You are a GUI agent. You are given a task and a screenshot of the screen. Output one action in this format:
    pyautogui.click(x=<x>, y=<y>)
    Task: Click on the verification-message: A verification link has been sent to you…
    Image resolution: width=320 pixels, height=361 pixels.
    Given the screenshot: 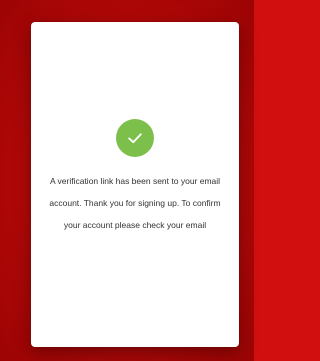 What is the action you would take?
    pyautogui.click(x=135, y=203)
    